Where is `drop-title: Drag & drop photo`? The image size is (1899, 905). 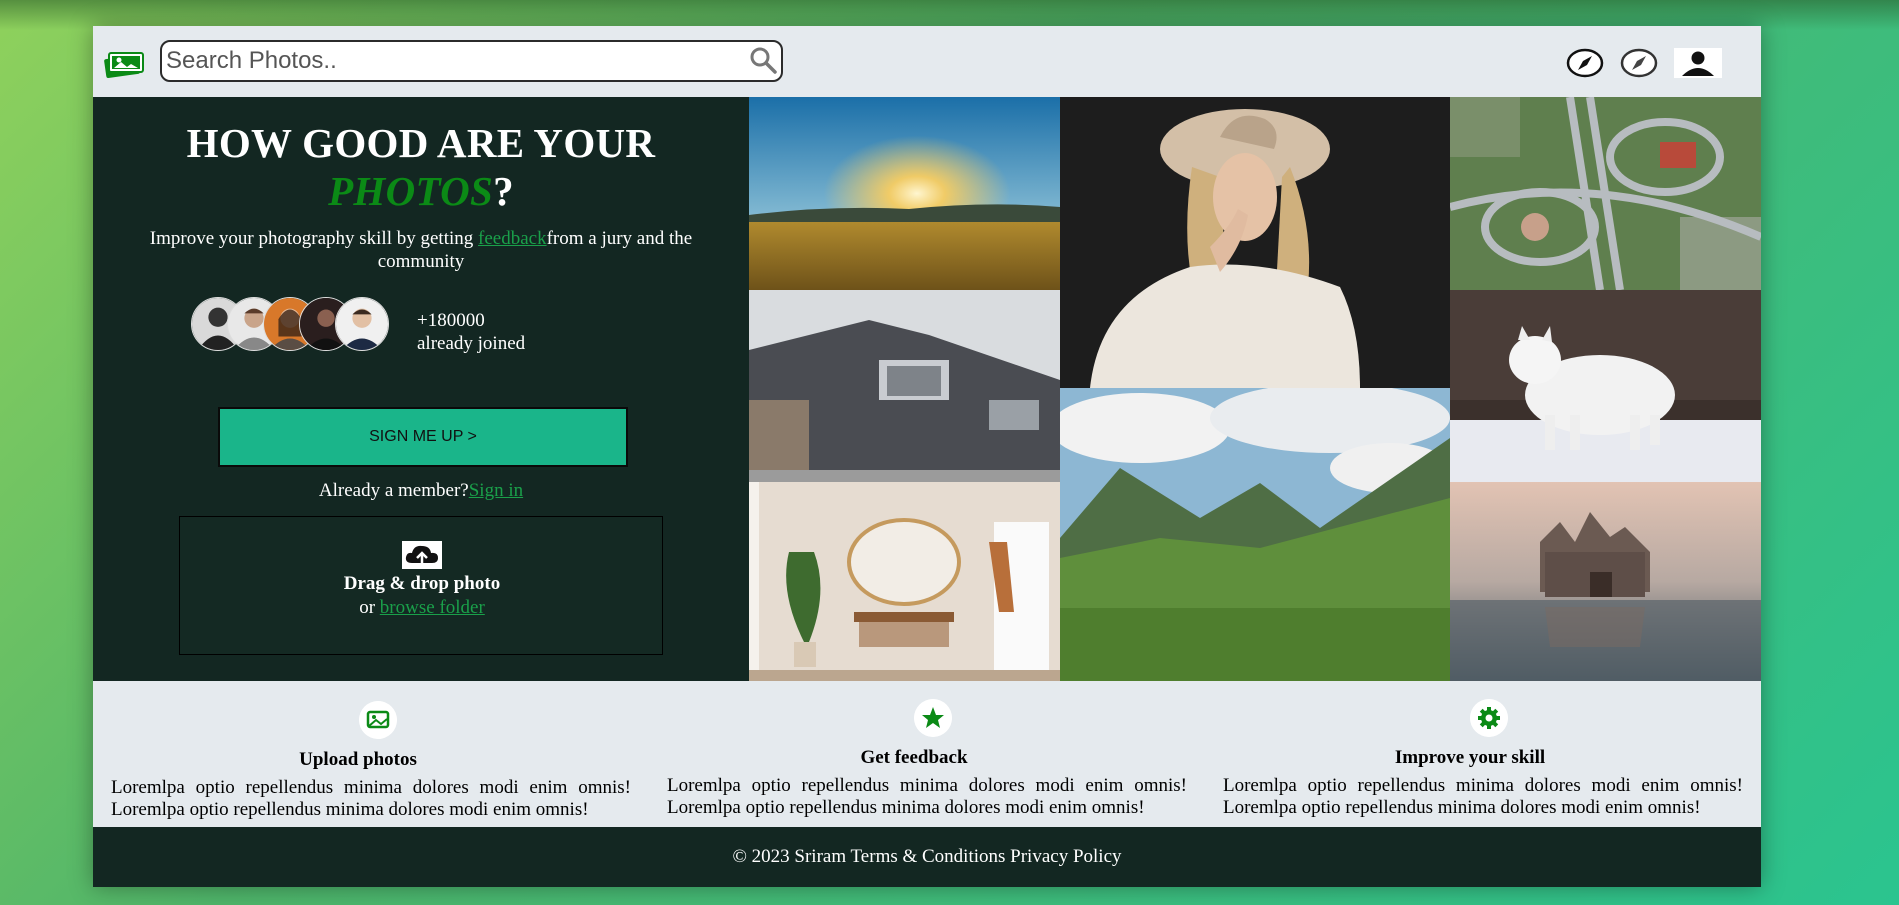 drop-title: Drag & drop photo is located at coordinates (422, 583).